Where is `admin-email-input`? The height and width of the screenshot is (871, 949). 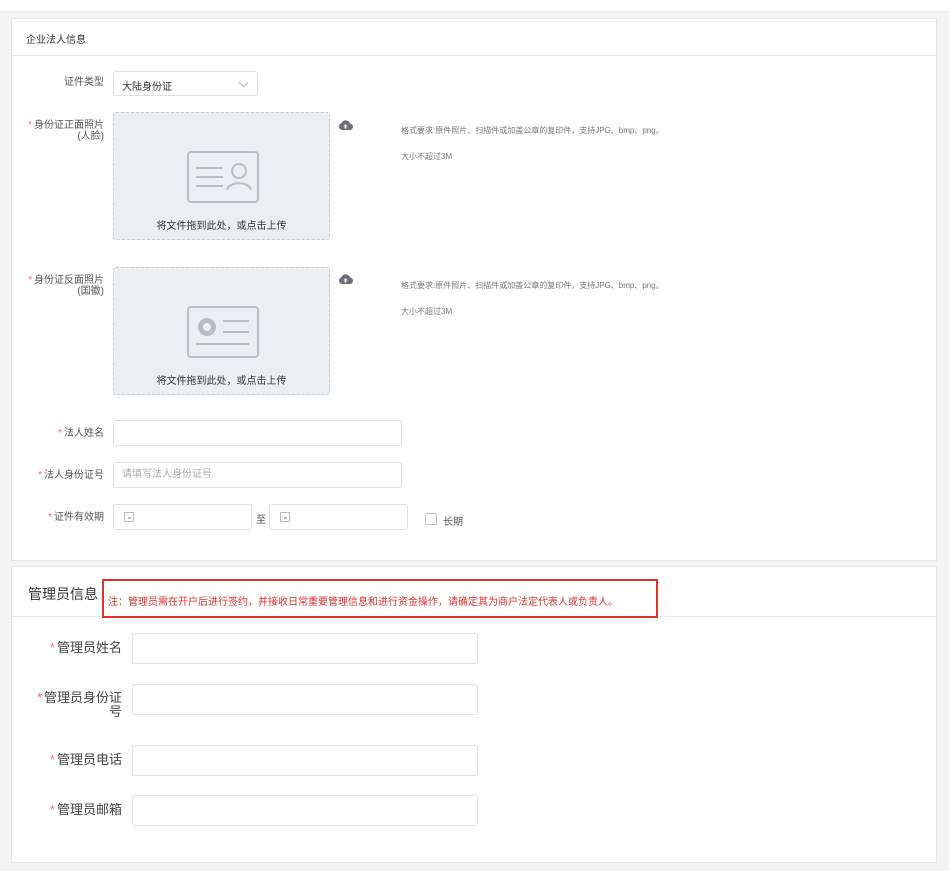 admin-email-input is located at coordinates (305, 810).